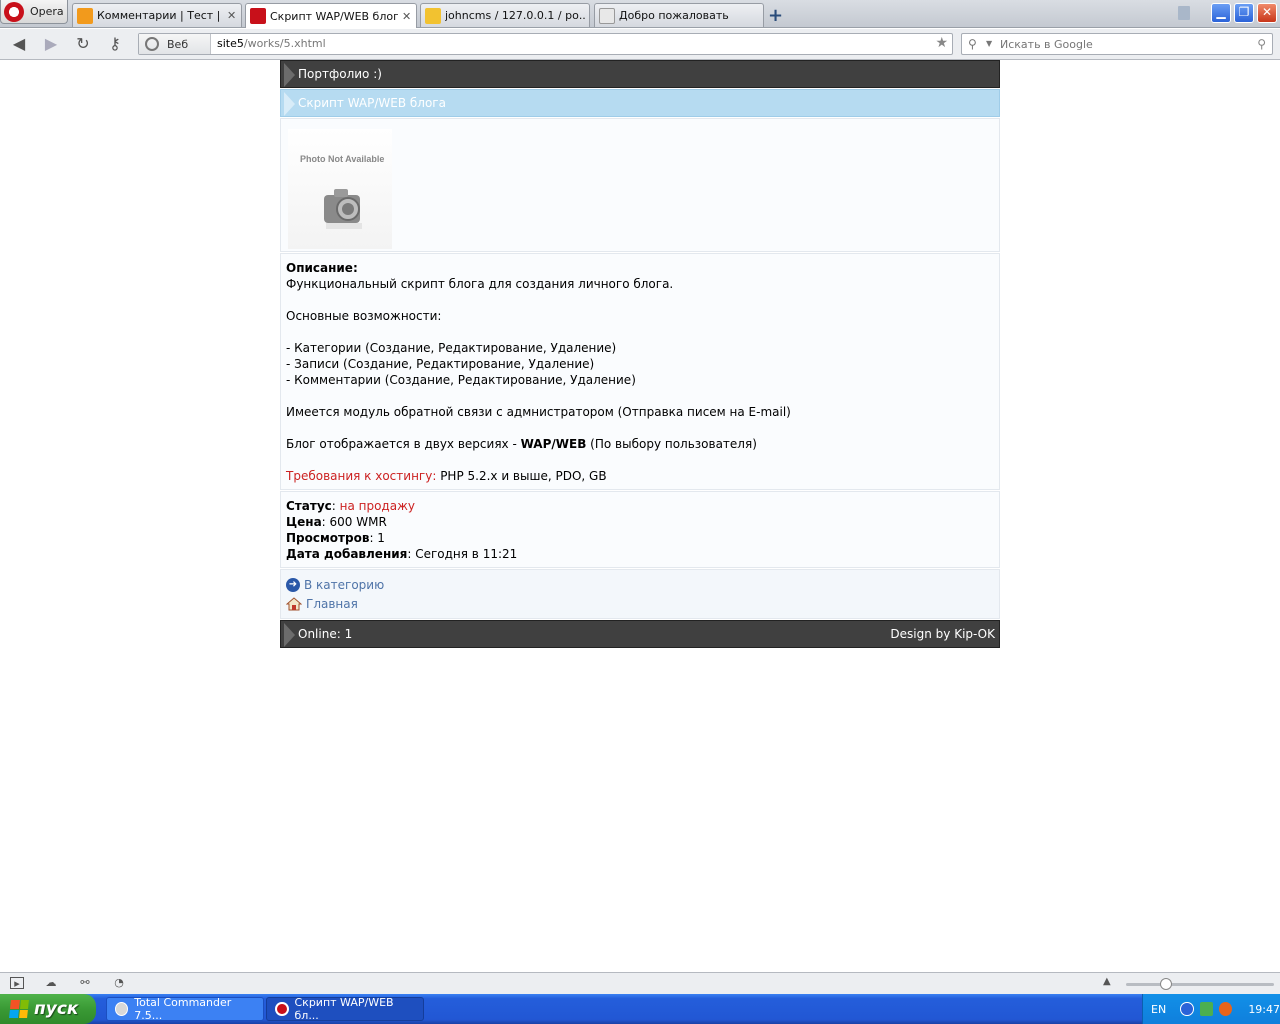 Image resolution: width=1280 pixels, height=1024 pixels. I want to click on circle-arrow-icon: ➜, so click(293, 584).